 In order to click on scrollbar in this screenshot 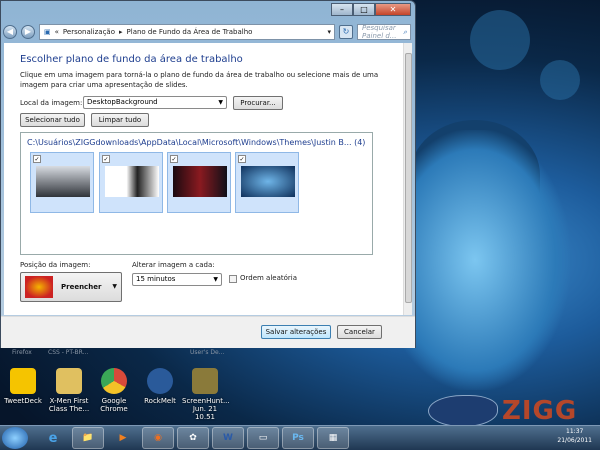, I will do `click(407, 179)`.